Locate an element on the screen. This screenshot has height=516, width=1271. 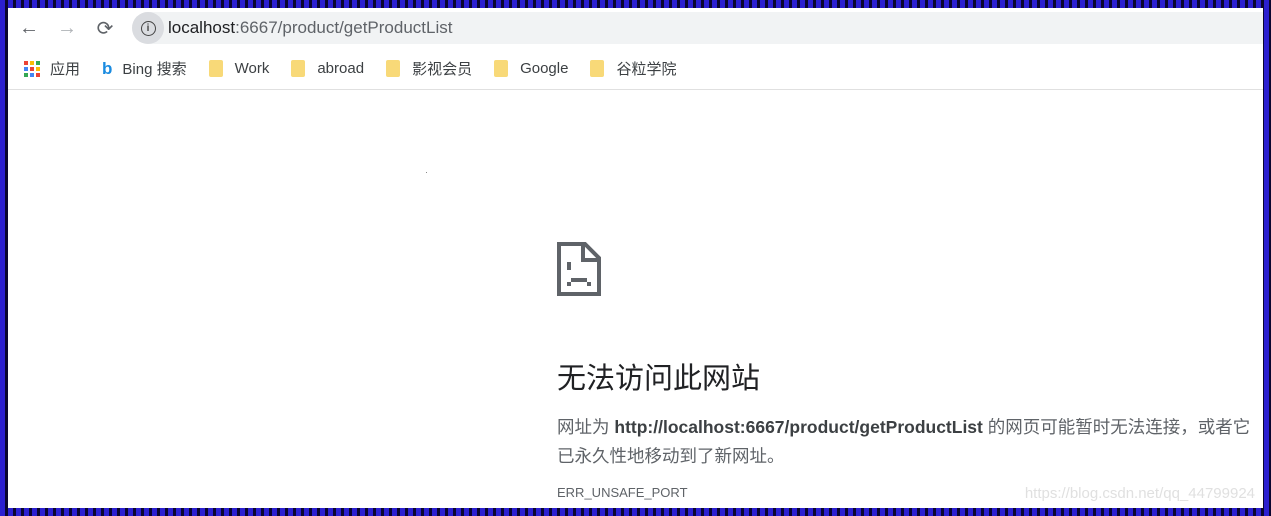
reload-button: ⟳ is located at coordinates (105, 28).